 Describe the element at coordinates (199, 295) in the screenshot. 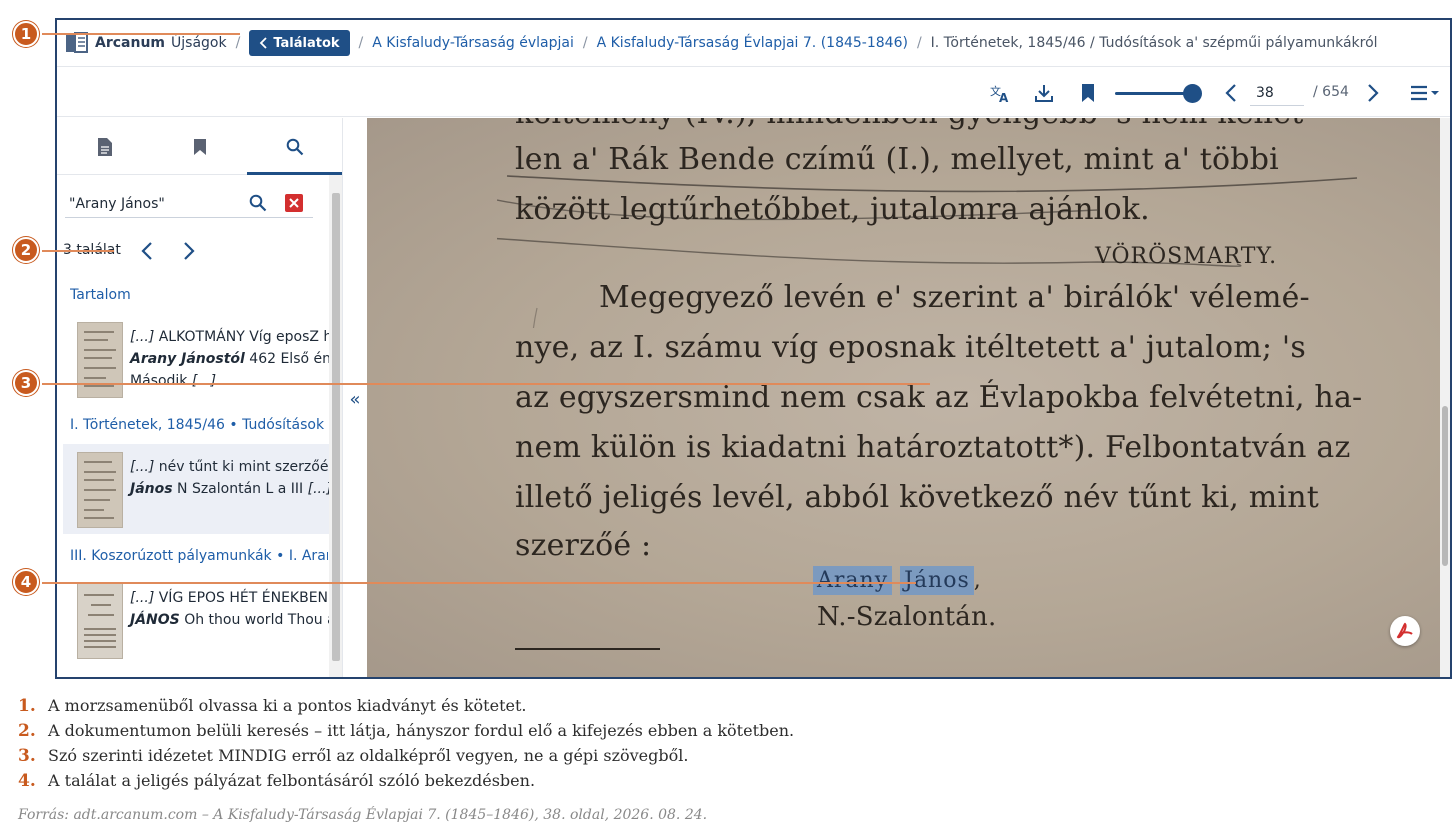

I see `result-group-label: Tartalom` at that location.